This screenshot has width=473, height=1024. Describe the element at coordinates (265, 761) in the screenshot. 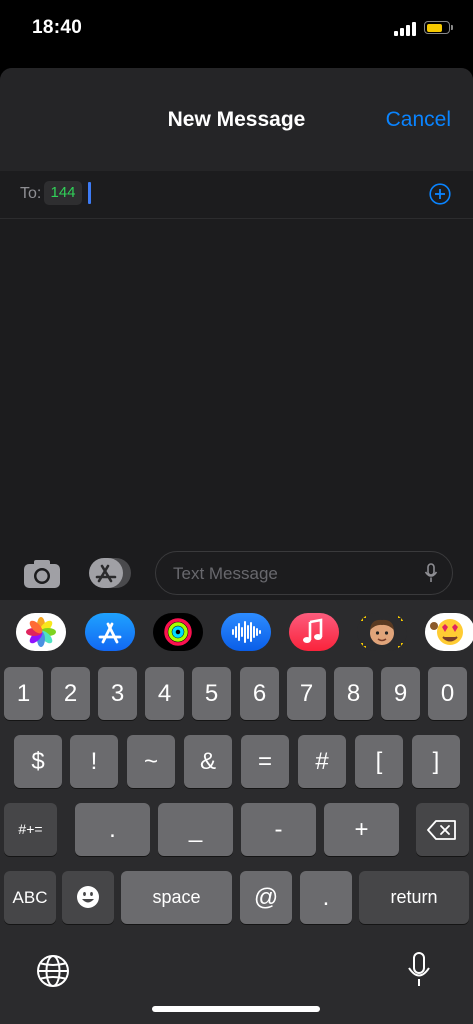

I see `key-equals: =` at that location.